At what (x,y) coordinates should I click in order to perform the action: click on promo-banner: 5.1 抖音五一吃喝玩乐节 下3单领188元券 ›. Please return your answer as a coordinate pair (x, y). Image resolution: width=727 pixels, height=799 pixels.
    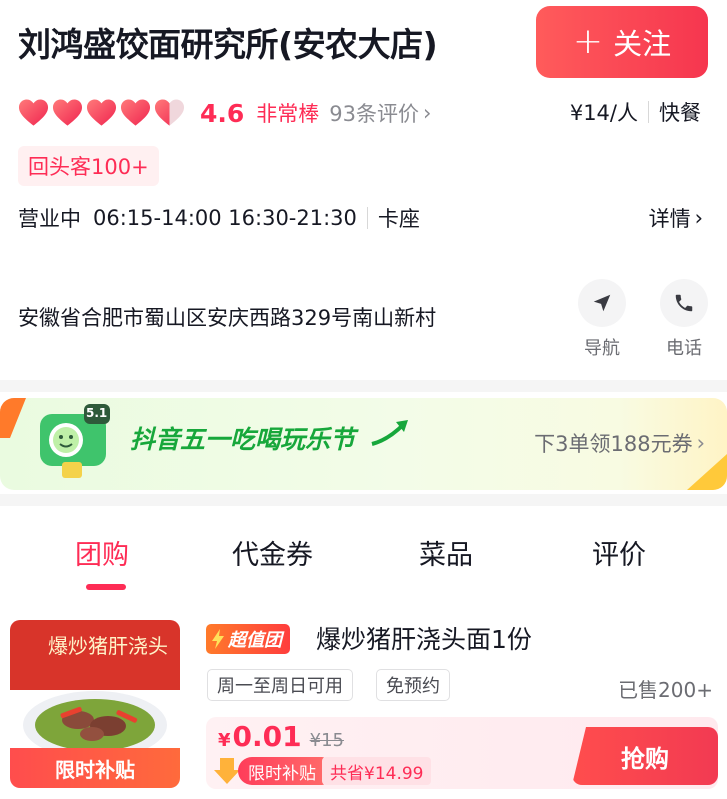
    Looking at the image, I should click on (363, 444).